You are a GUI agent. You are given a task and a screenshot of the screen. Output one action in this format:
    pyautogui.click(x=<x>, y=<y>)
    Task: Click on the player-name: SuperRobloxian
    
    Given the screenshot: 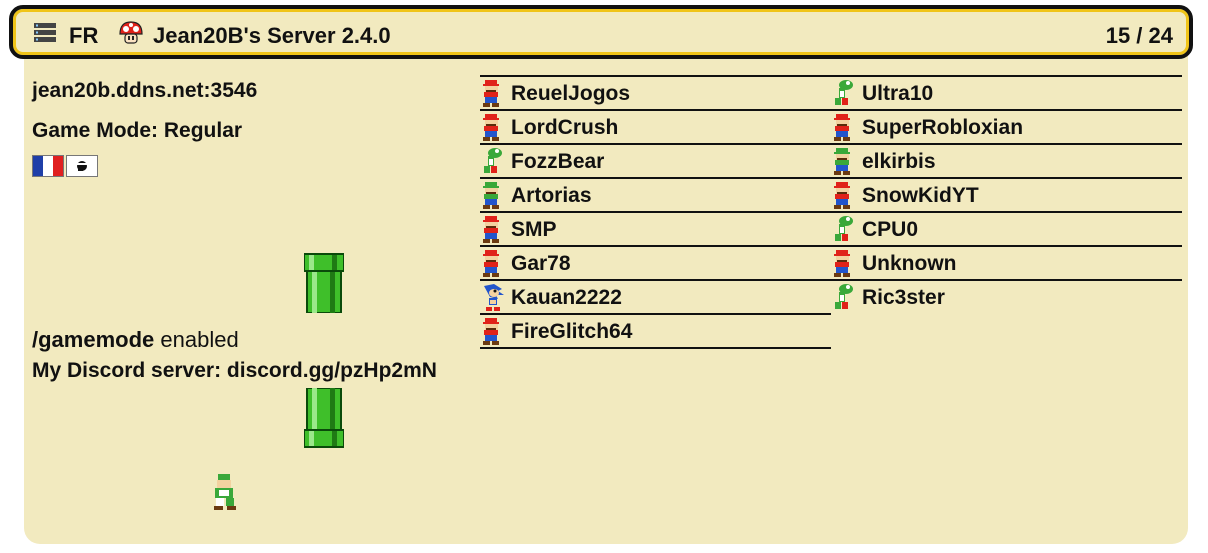 What is the action you would take?
    pyautogui.click(x=943, y=127)
    